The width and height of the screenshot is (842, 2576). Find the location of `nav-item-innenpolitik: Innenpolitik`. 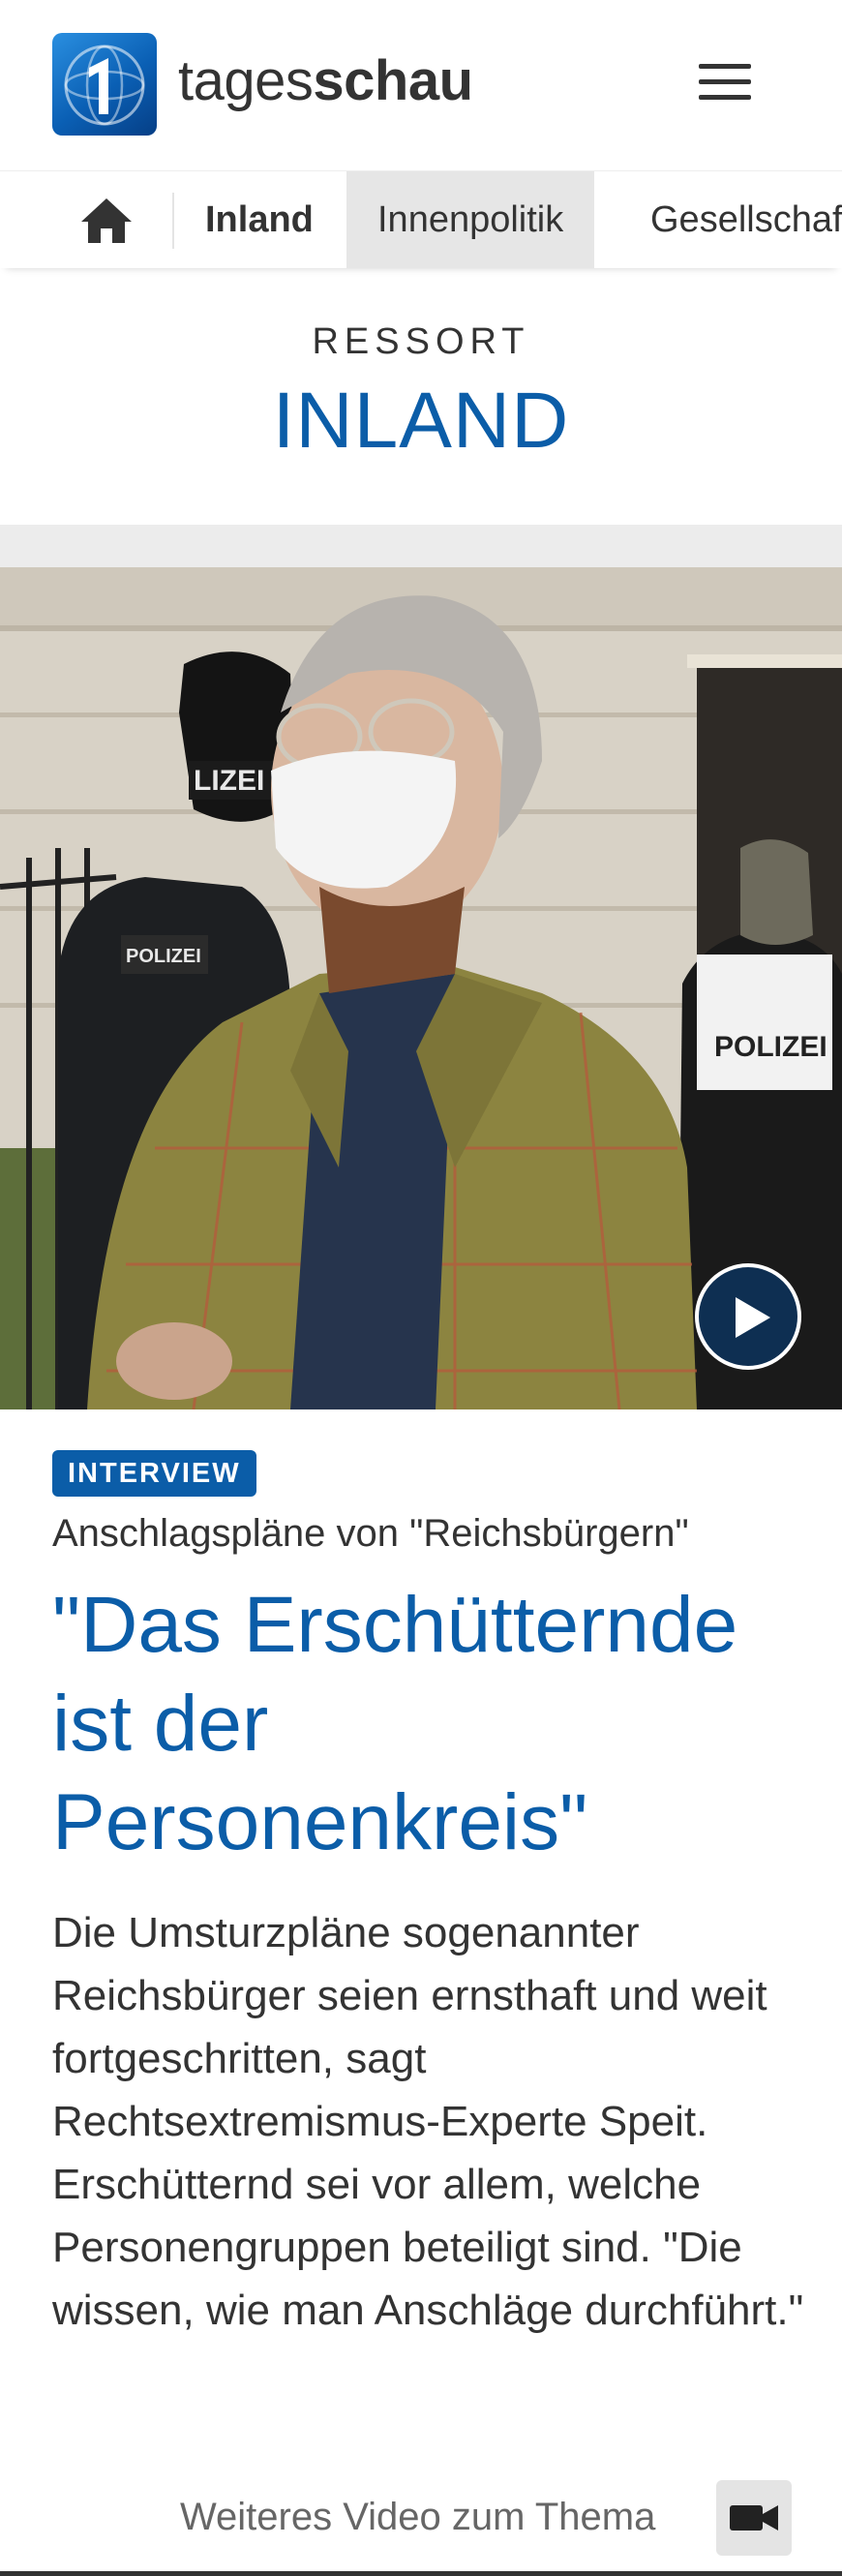

nav-item-innenpolitik: Innenpolitik is located at coordinates (471, 219).